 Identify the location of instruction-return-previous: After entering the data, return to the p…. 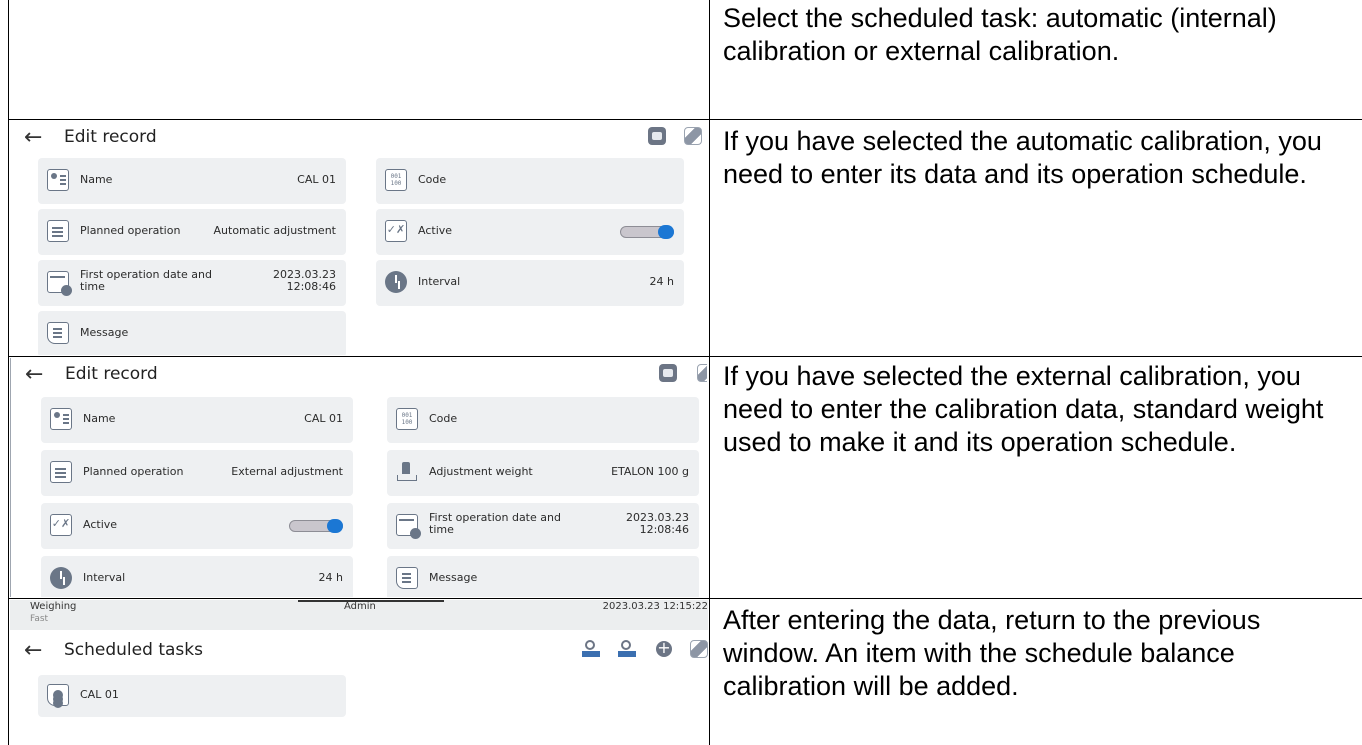
(992, 653).